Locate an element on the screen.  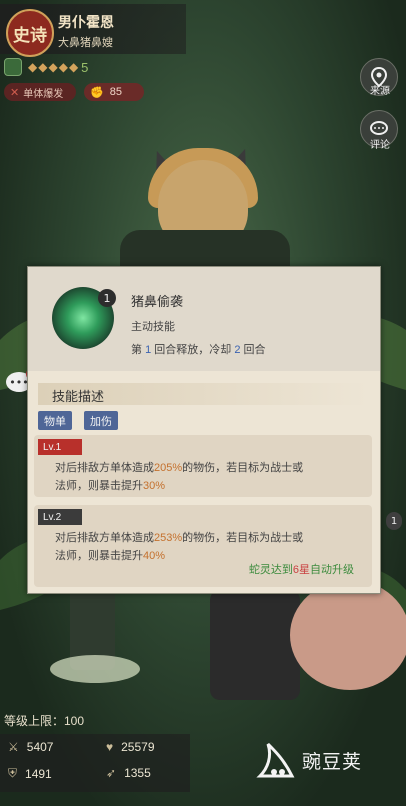
watermark: 豌豆荚 is located at coordinates (308, 760).